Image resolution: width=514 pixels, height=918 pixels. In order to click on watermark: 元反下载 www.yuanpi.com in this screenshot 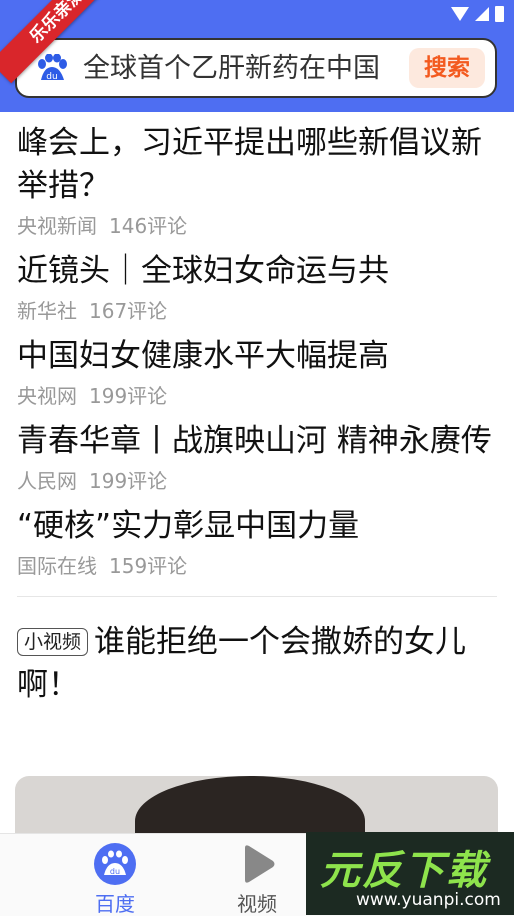, I will do `click(410, 873)`.